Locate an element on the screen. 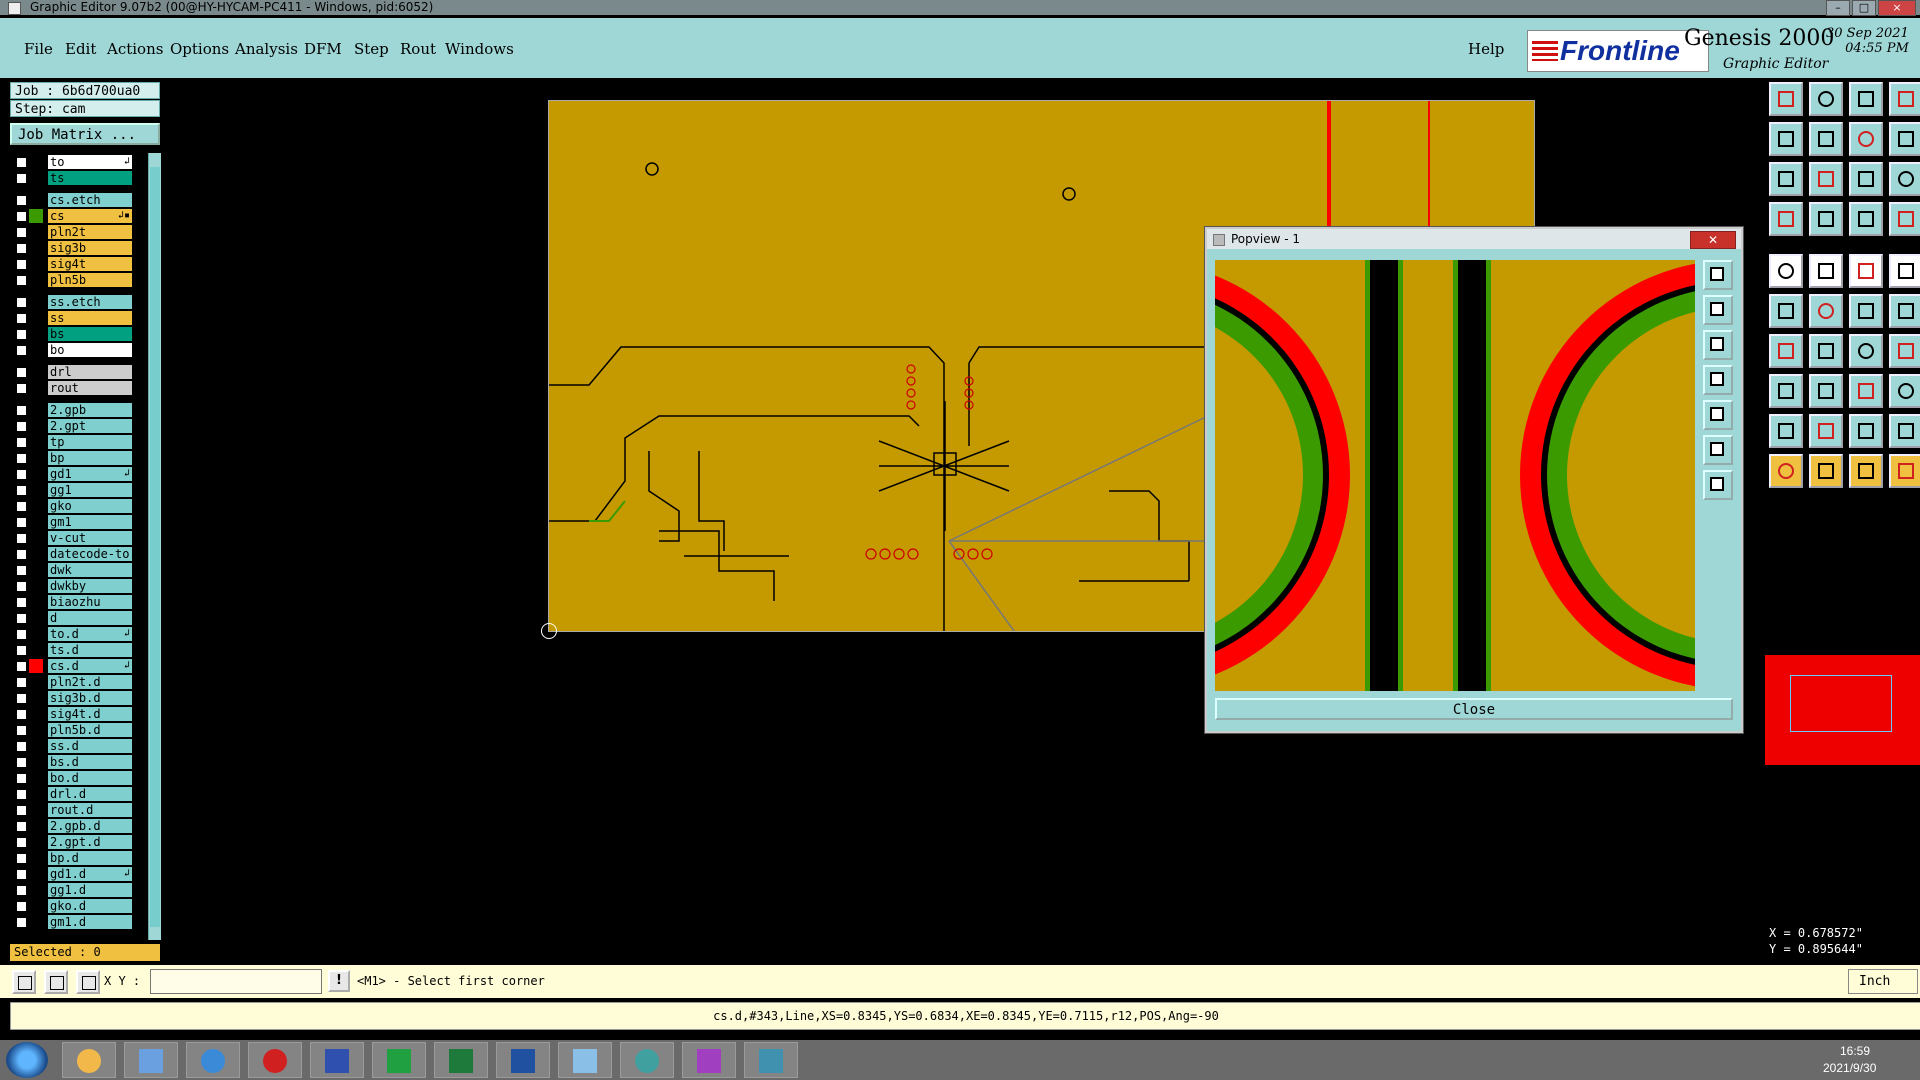 The height and width of the screenshot is (1080, 1920). layer-name: dwk is located at coordinates (90, 570).